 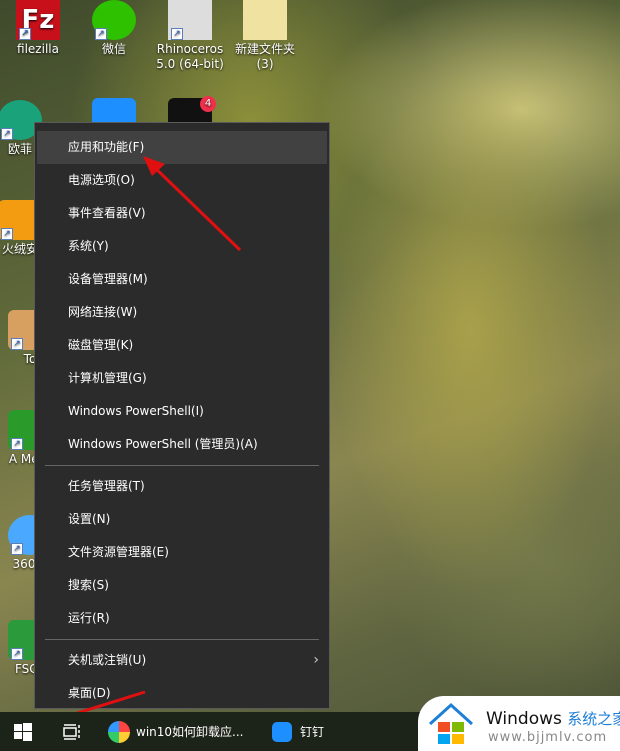 I want to click on task-view-icon, so click(x=71, y=731).